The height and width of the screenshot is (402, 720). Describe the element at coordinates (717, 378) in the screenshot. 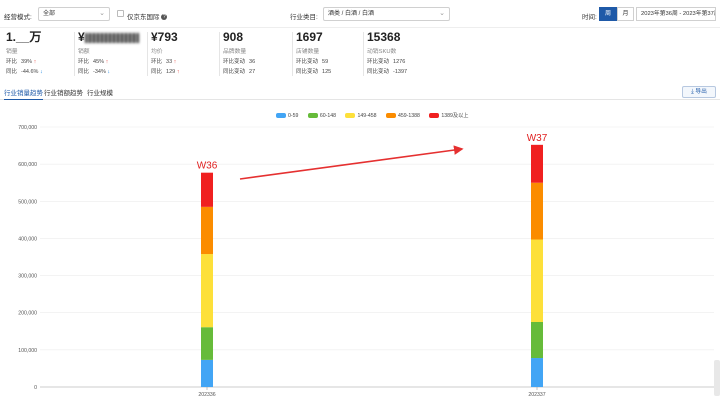

I see `scrollbar` at that location.